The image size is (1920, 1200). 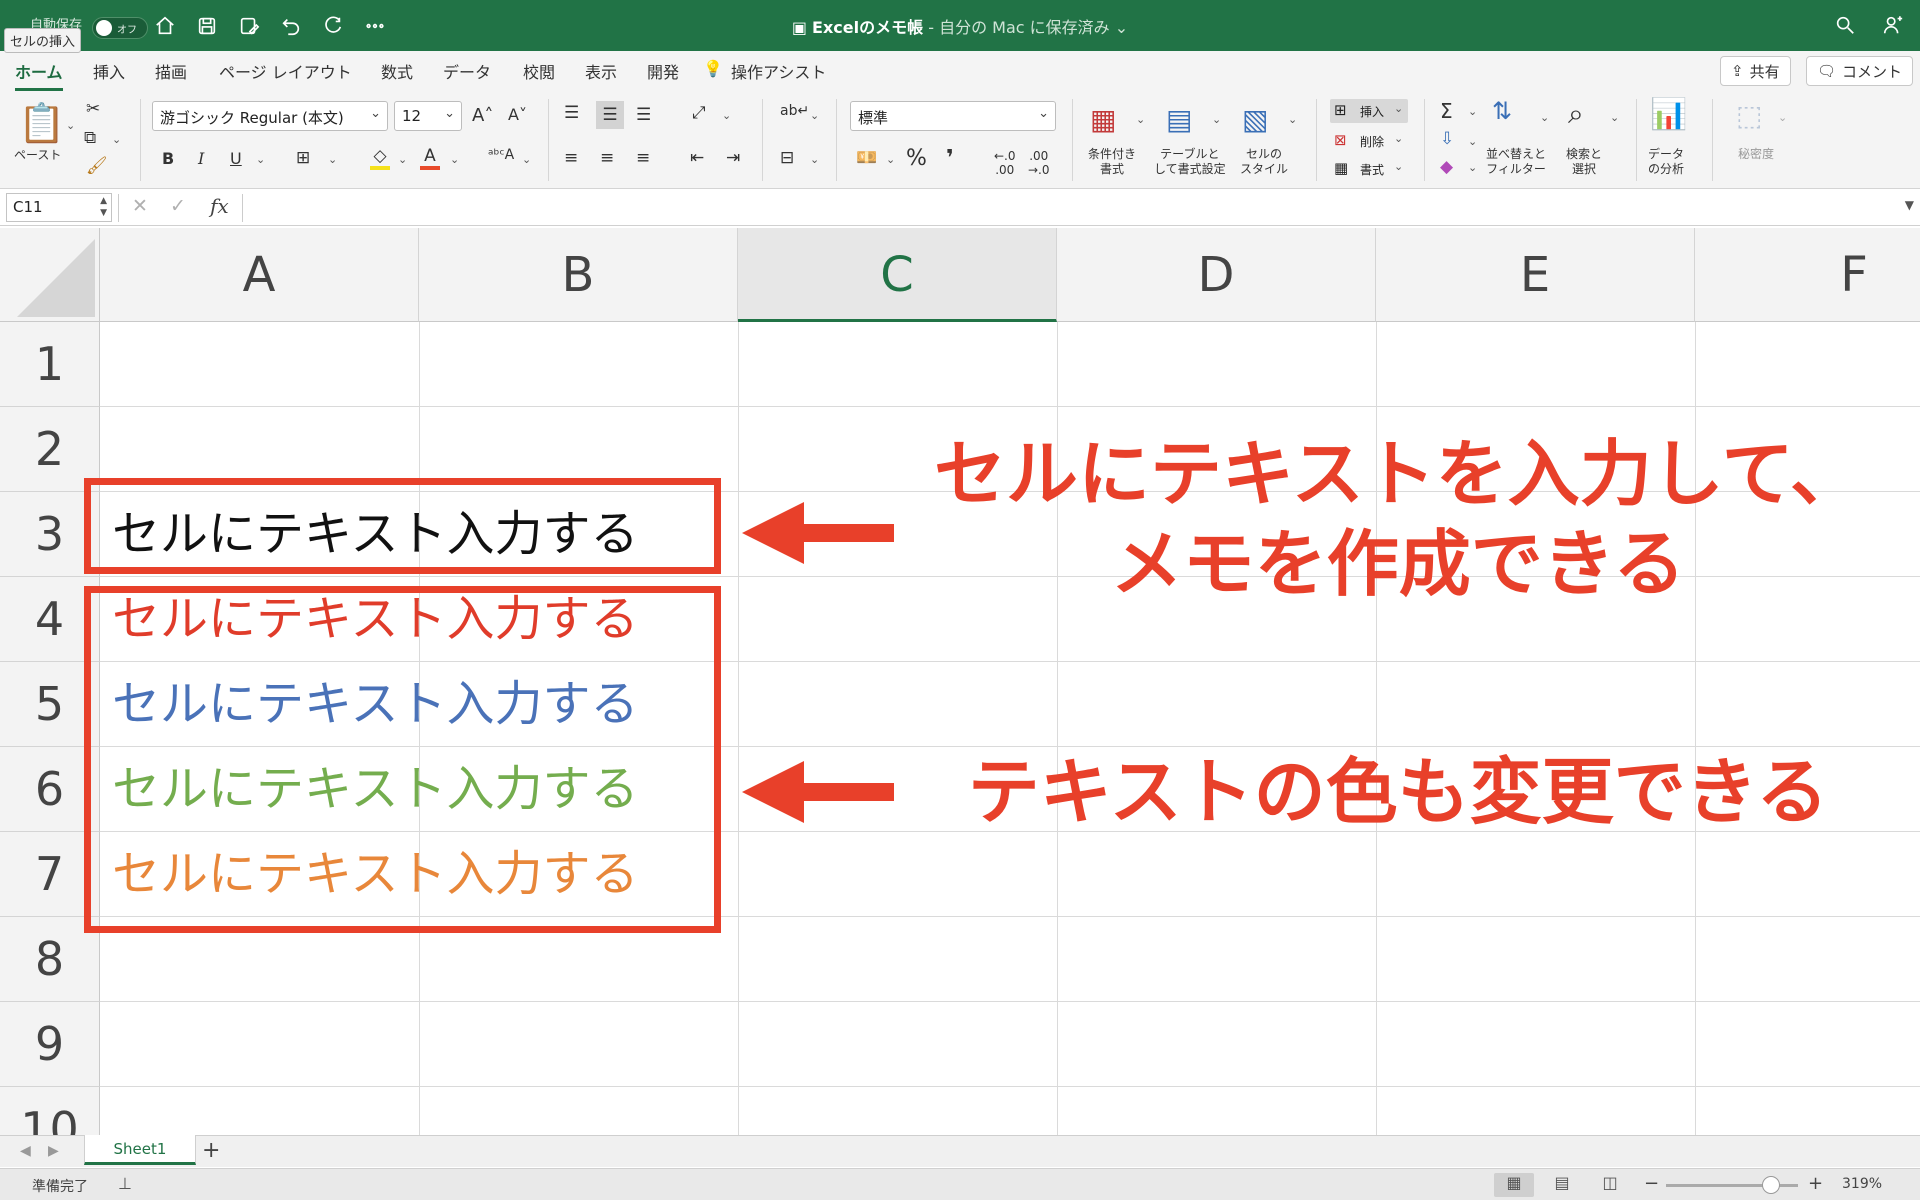 What do you see at coordinates (1535, 275) in the screenshot?
I see `column-header-e: E` at bounding box center [1535, 275].